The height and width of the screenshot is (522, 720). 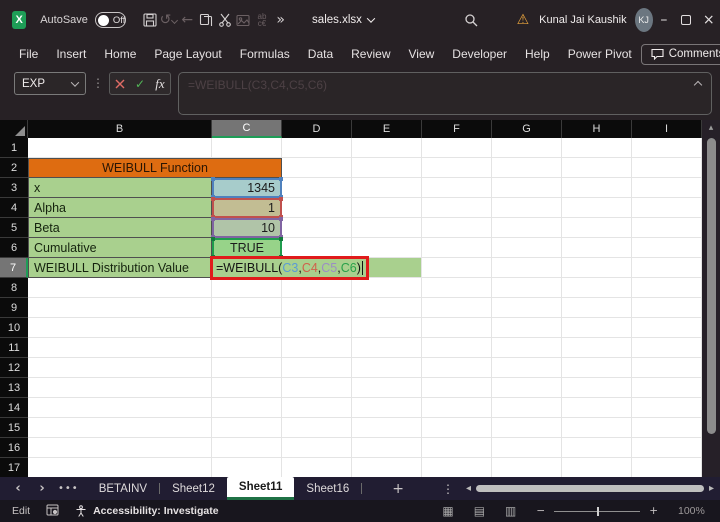 I want to click on scroll-left-icon: ◂, so click(x=468, y=488).